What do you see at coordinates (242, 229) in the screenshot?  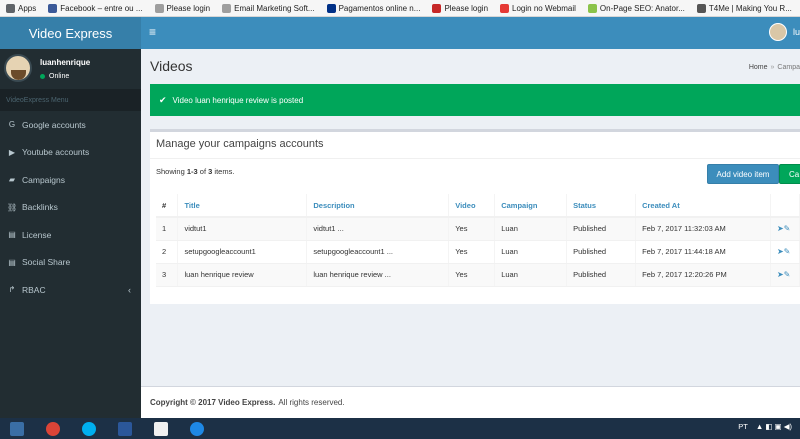 I see `table-cell: vidtut1` at bounding box center [242, 229].